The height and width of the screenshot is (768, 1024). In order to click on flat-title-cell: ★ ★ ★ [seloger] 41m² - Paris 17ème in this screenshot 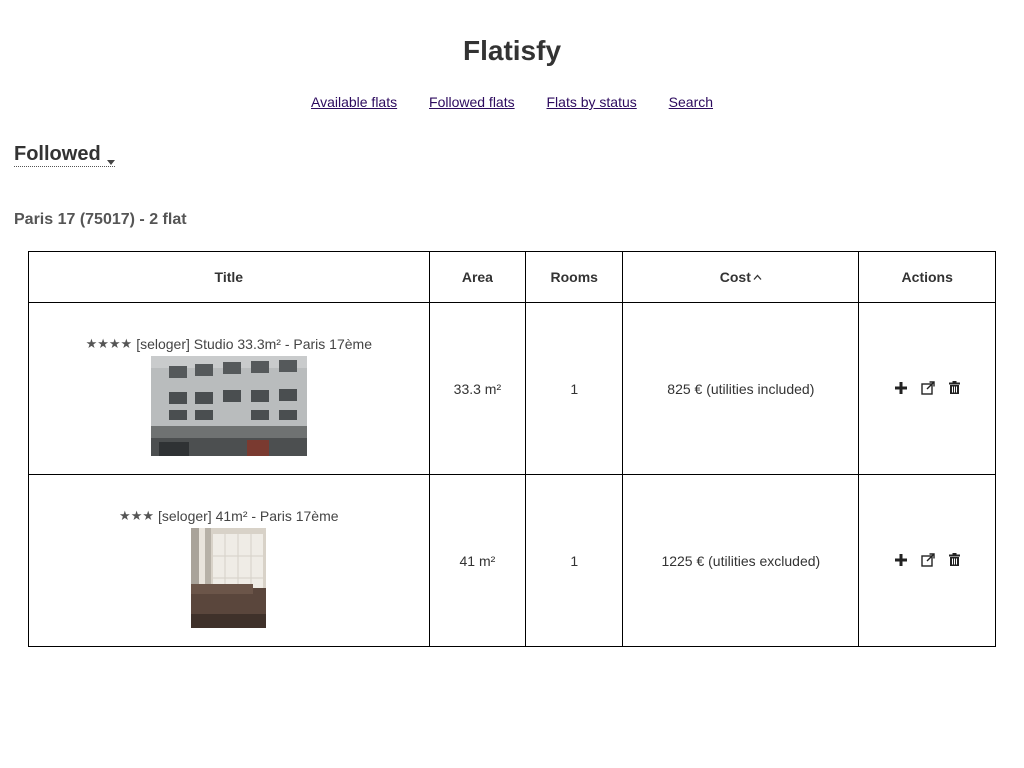, I will do `click(229, 560)`.